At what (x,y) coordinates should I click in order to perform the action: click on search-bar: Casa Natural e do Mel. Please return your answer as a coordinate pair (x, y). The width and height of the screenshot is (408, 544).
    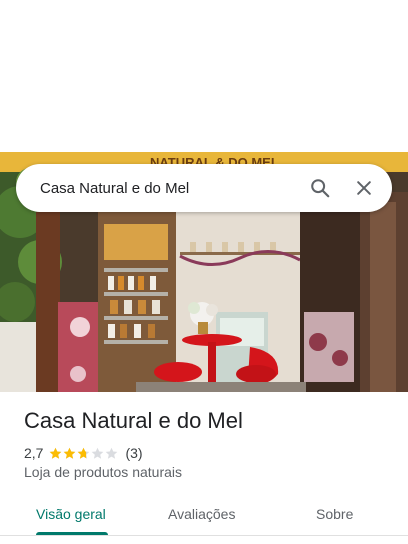
    Looking at the image, I should click on (204, 188).